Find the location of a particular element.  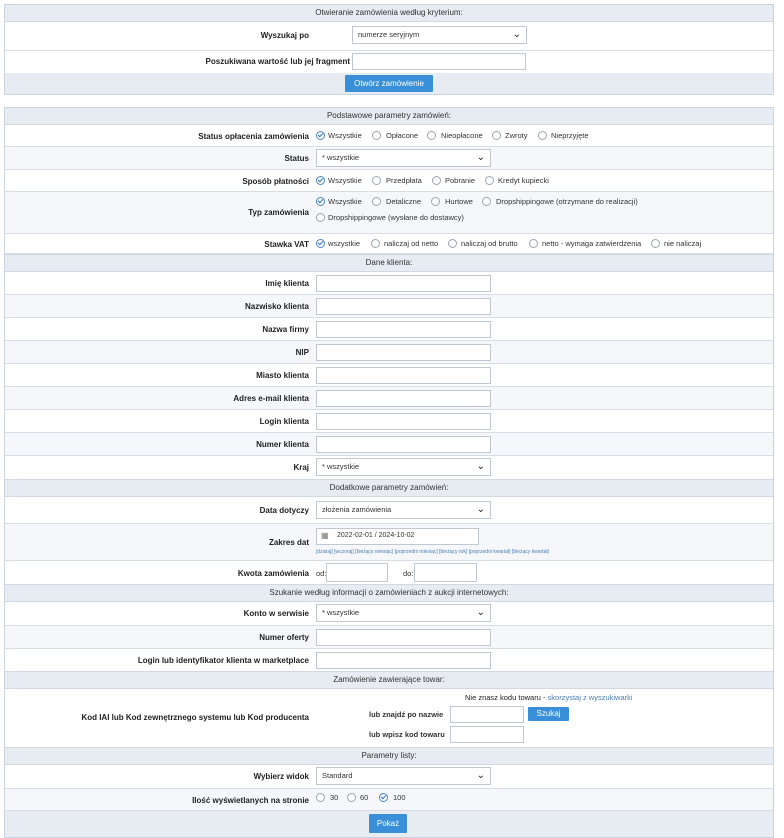

list-params-header: Parametry listy: is located at coordinates (389, 756).